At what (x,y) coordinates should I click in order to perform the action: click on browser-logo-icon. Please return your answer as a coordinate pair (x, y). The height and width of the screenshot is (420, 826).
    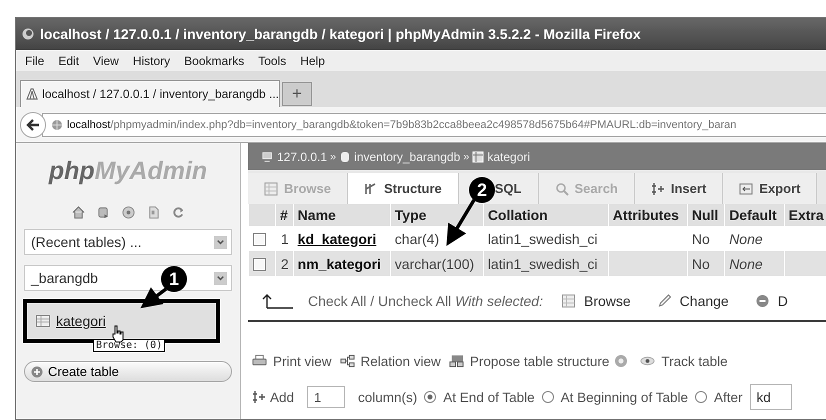
    Looking at the image, I should click on (28, 34).